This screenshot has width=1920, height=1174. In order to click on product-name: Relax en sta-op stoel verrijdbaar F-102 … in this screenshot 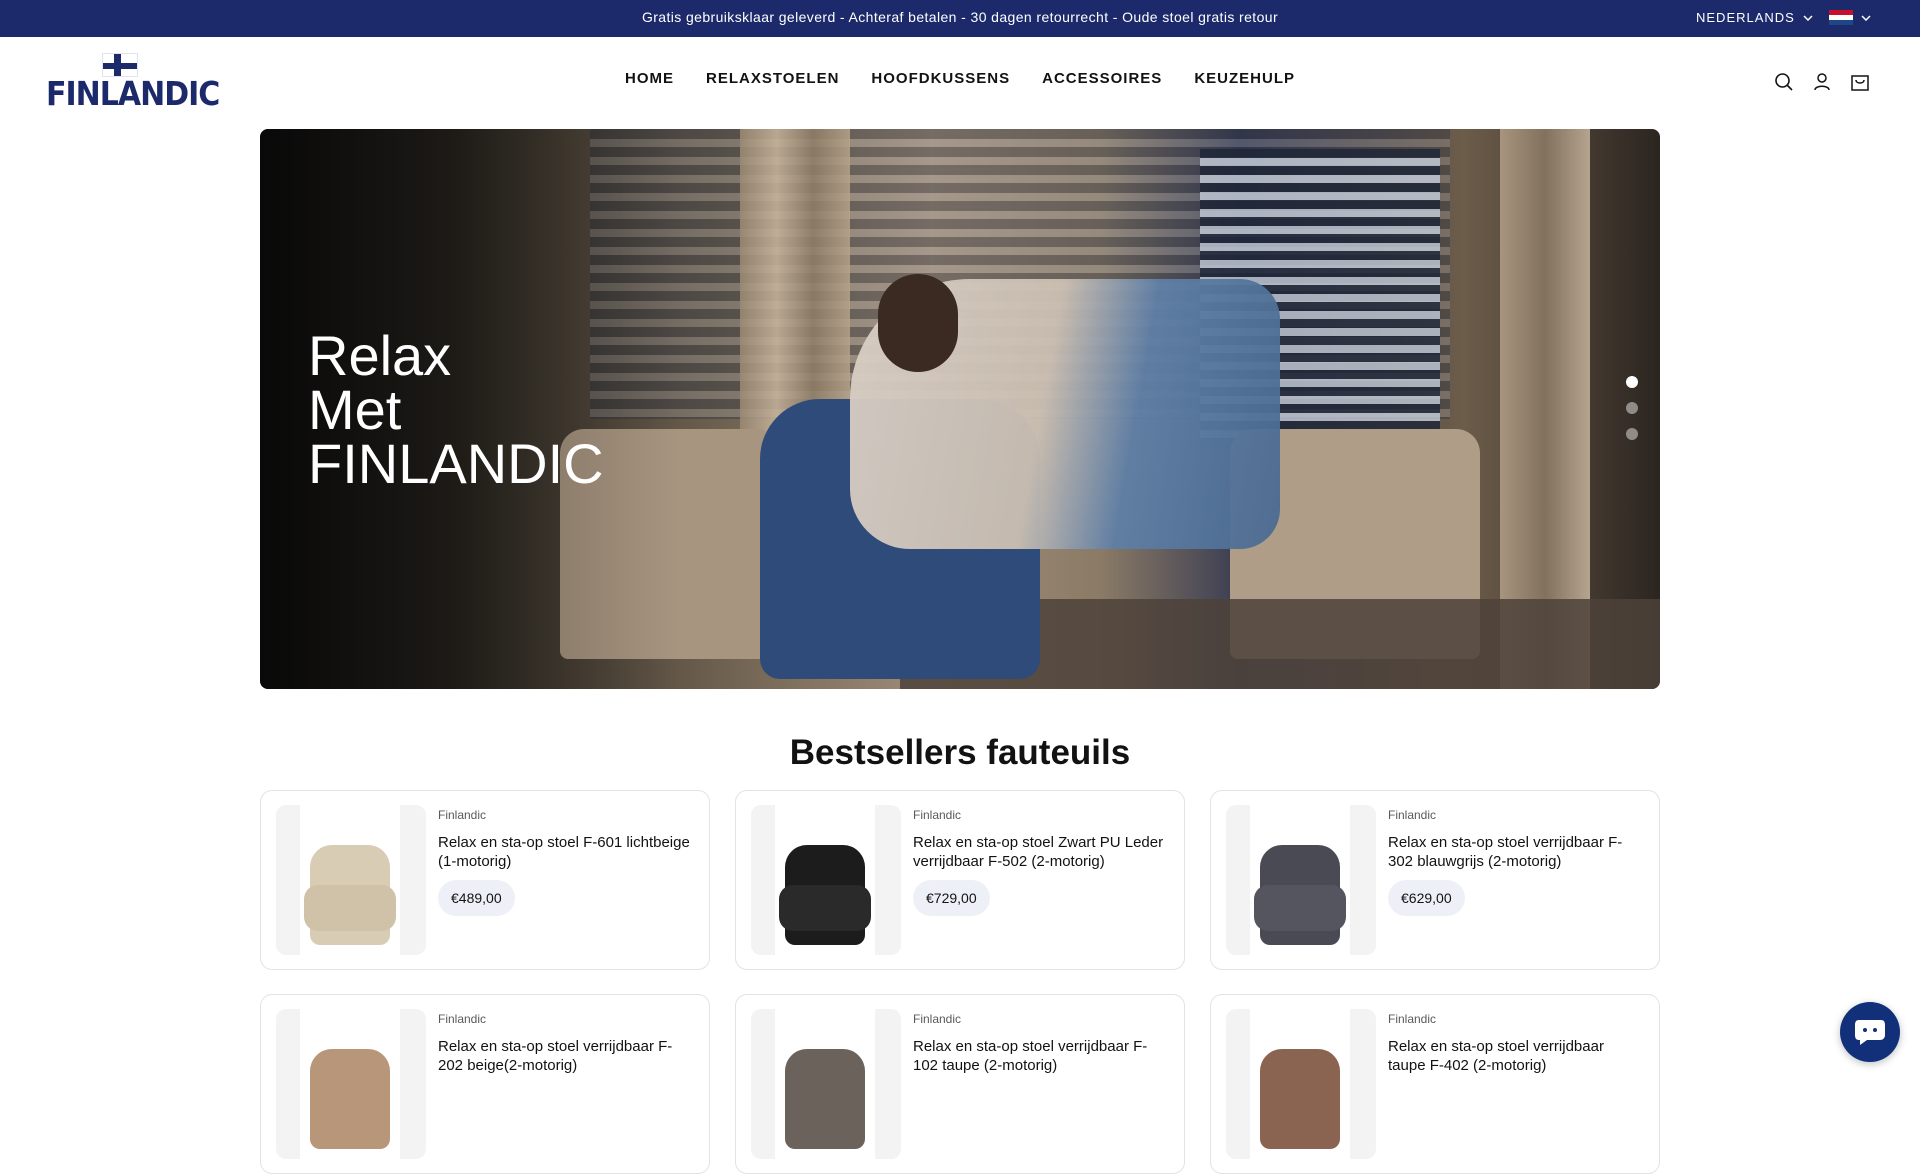, I will do `click(1040, 1056)`.